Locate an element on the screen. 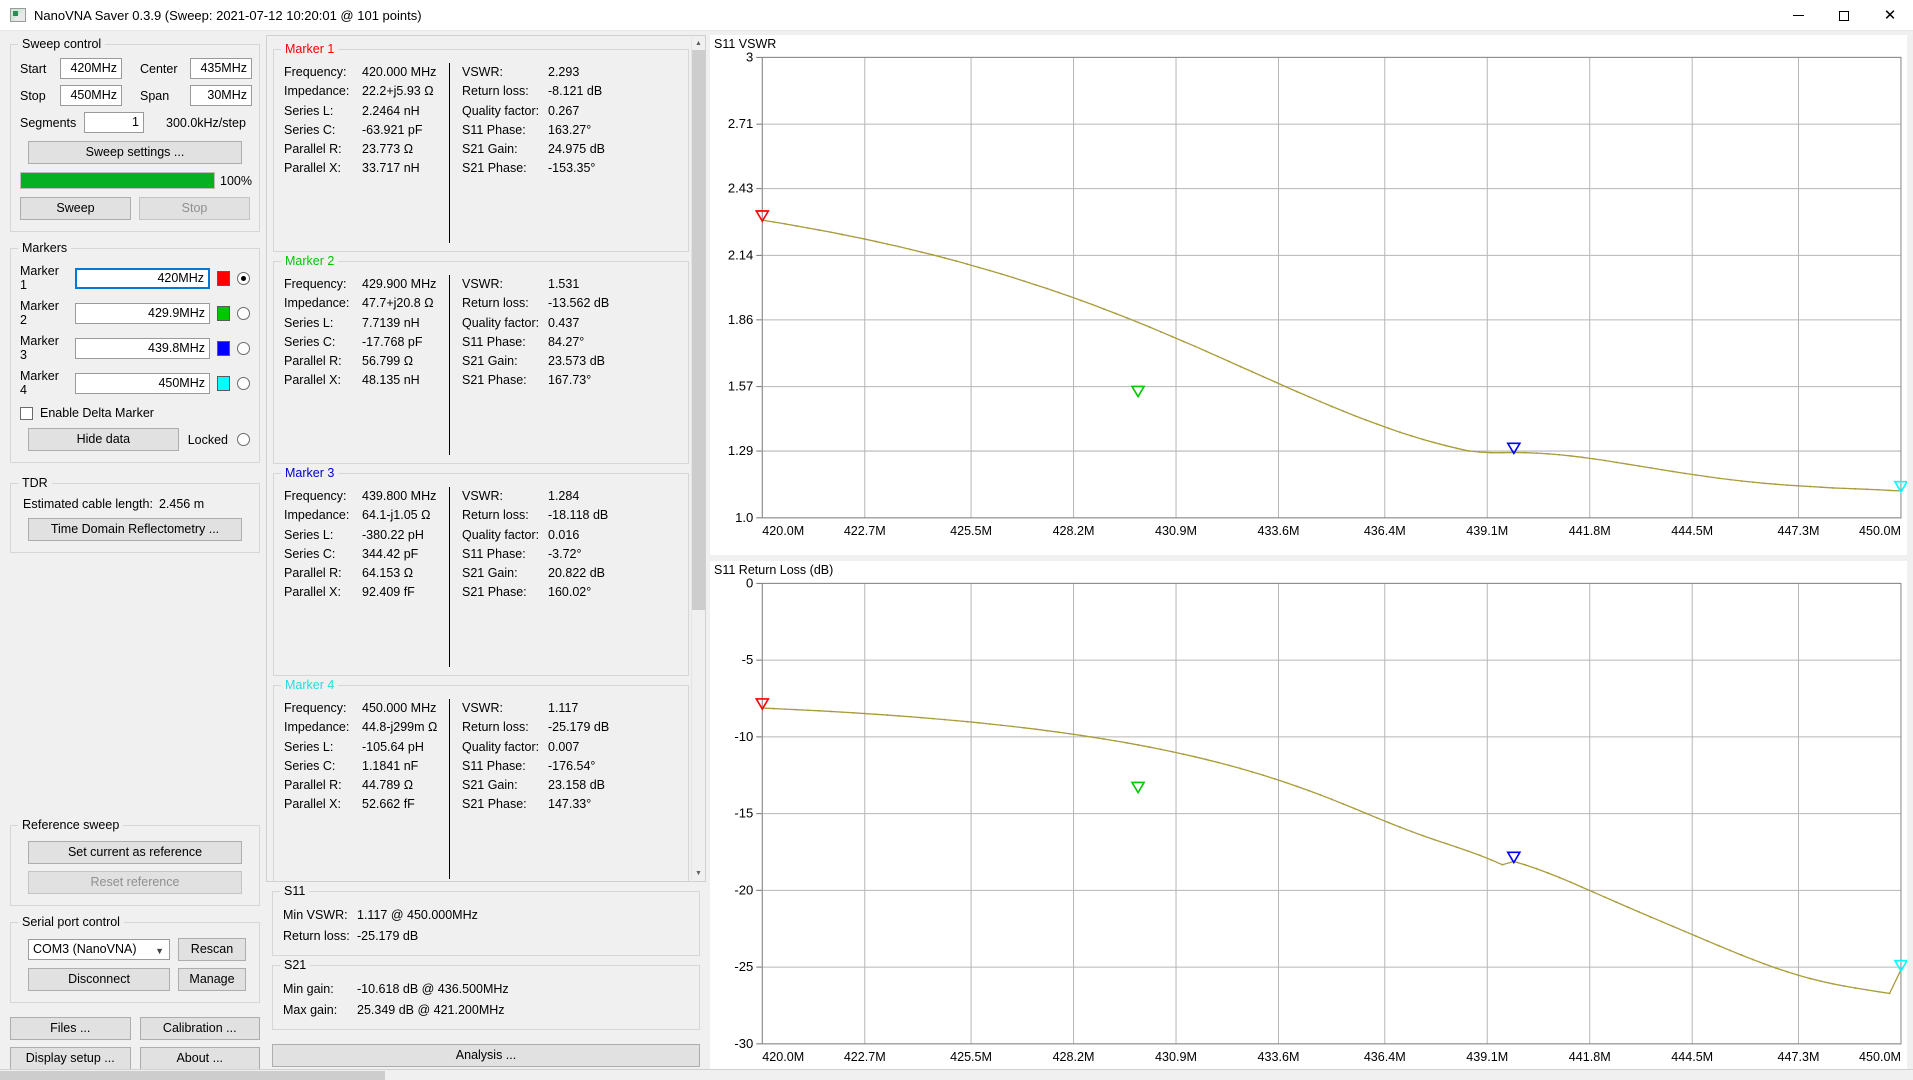 The height and width of the screenshot is (1080, 1913). minimize-button is located at coordinates (1798, 15).